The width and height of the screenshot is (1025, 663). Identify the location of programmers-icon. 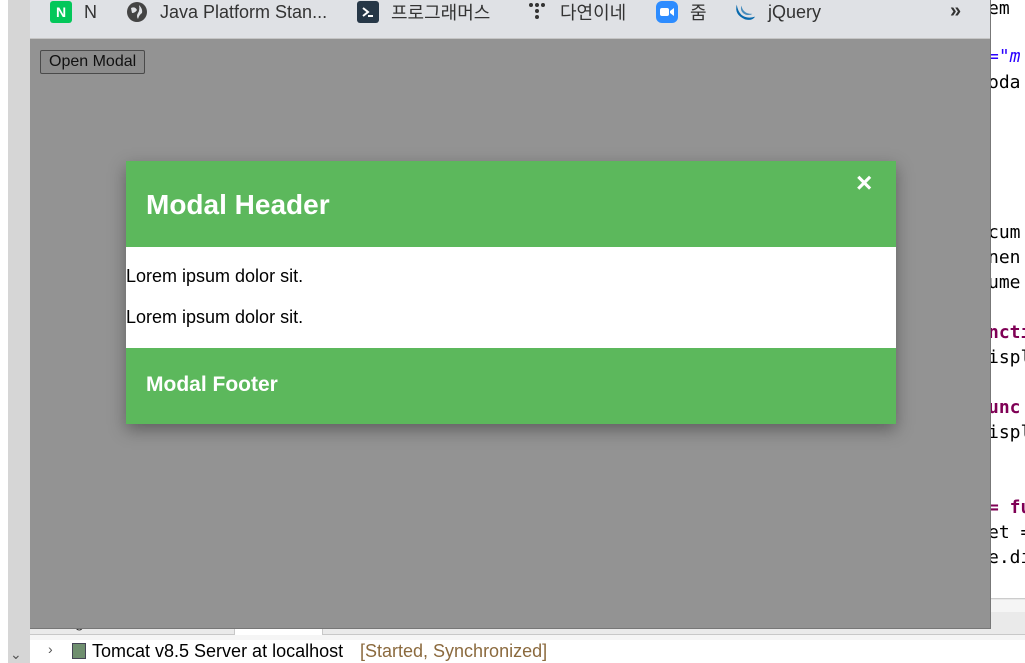
(368, 12).